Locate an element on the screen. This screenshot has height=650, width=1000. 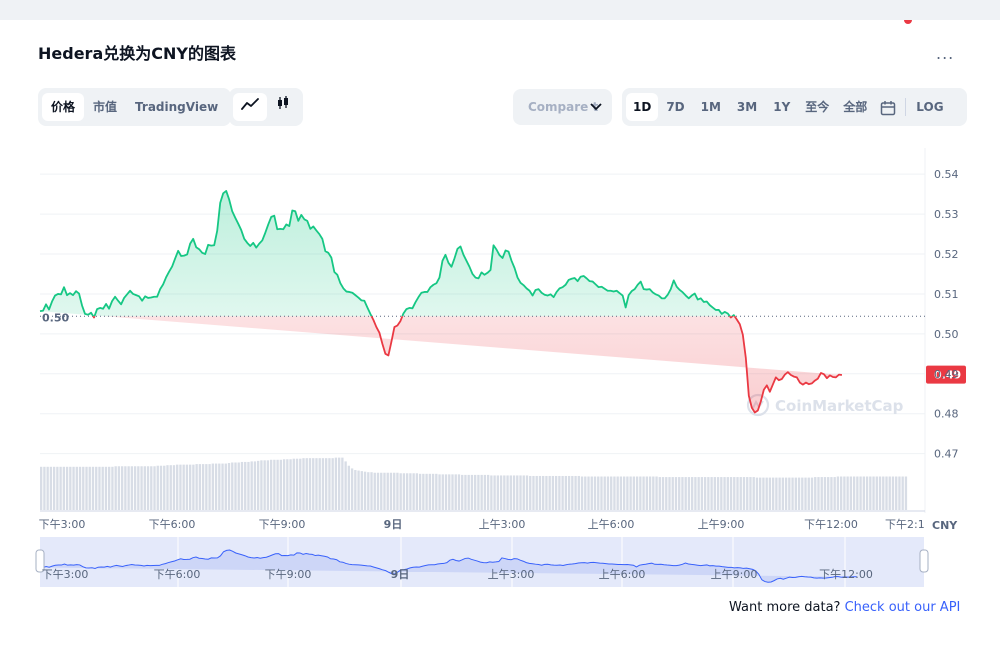
watermark-text: CoinMarketCap is located at coordinates (839, 406).